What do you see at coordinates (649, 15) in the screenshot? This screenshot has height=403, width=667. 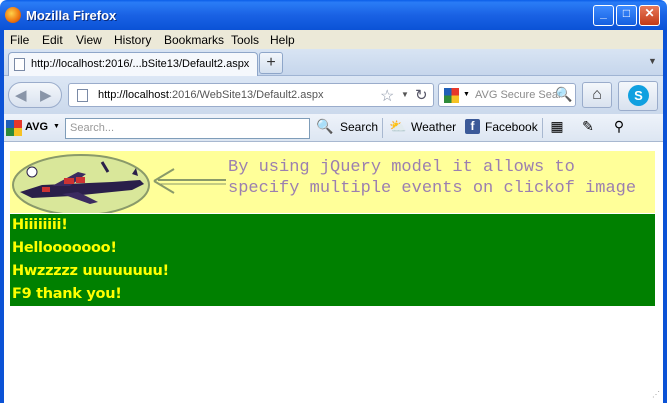 I see `close-button: ✕` at bounding box center [649, 15].